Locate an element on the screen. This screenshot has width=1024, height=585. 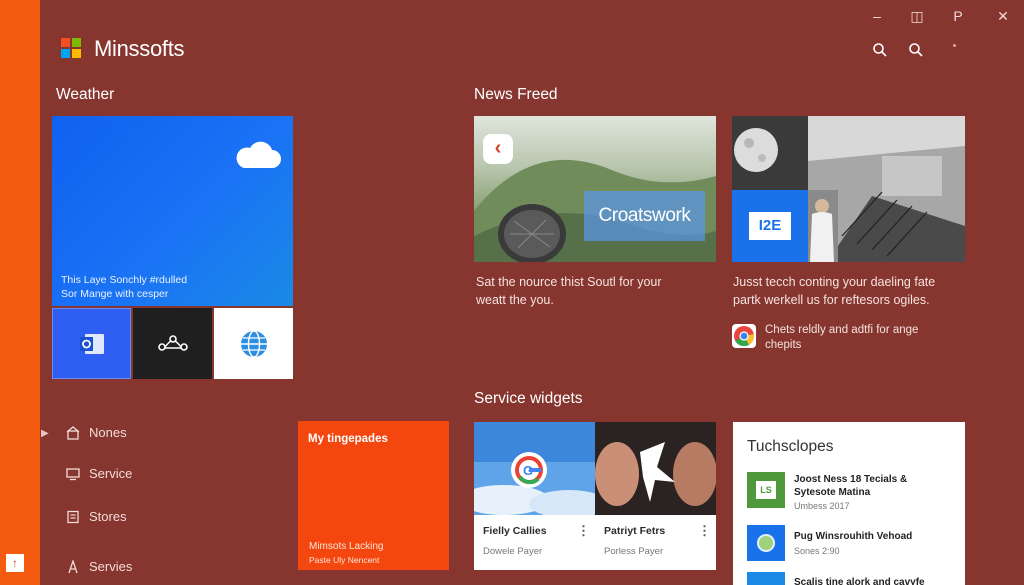
nav-item-servies: Servies is located at coordinates (99, 566).